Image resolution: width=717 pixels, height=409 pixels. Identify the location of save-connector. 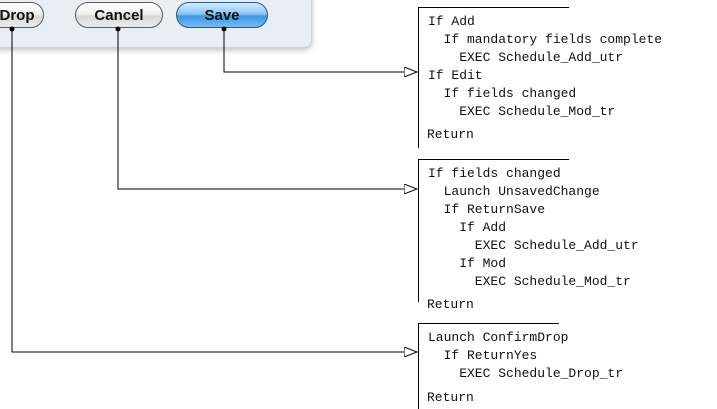
(320, 50).